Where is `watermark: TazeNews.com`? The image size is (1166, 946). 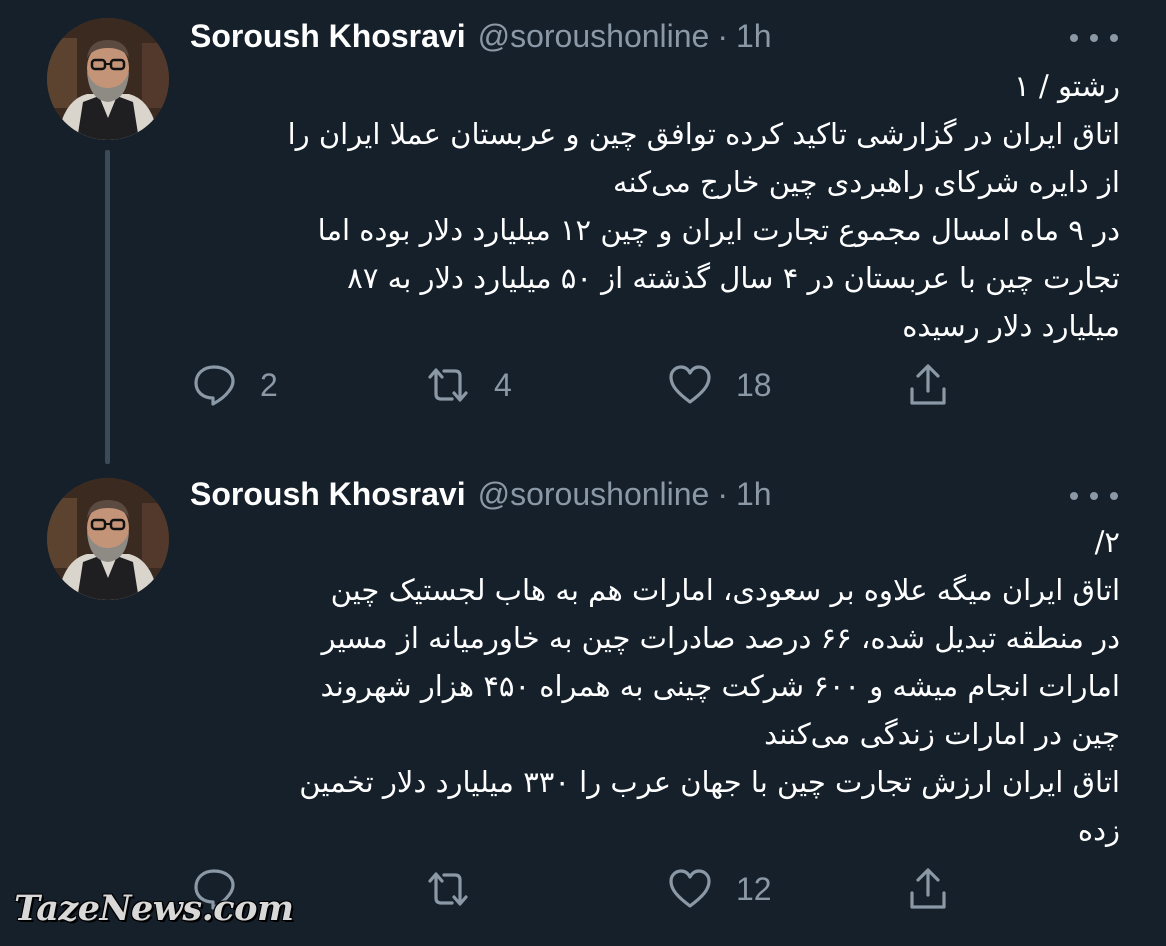 watermark: TazeNews.com is located at coordinates (154, 908).